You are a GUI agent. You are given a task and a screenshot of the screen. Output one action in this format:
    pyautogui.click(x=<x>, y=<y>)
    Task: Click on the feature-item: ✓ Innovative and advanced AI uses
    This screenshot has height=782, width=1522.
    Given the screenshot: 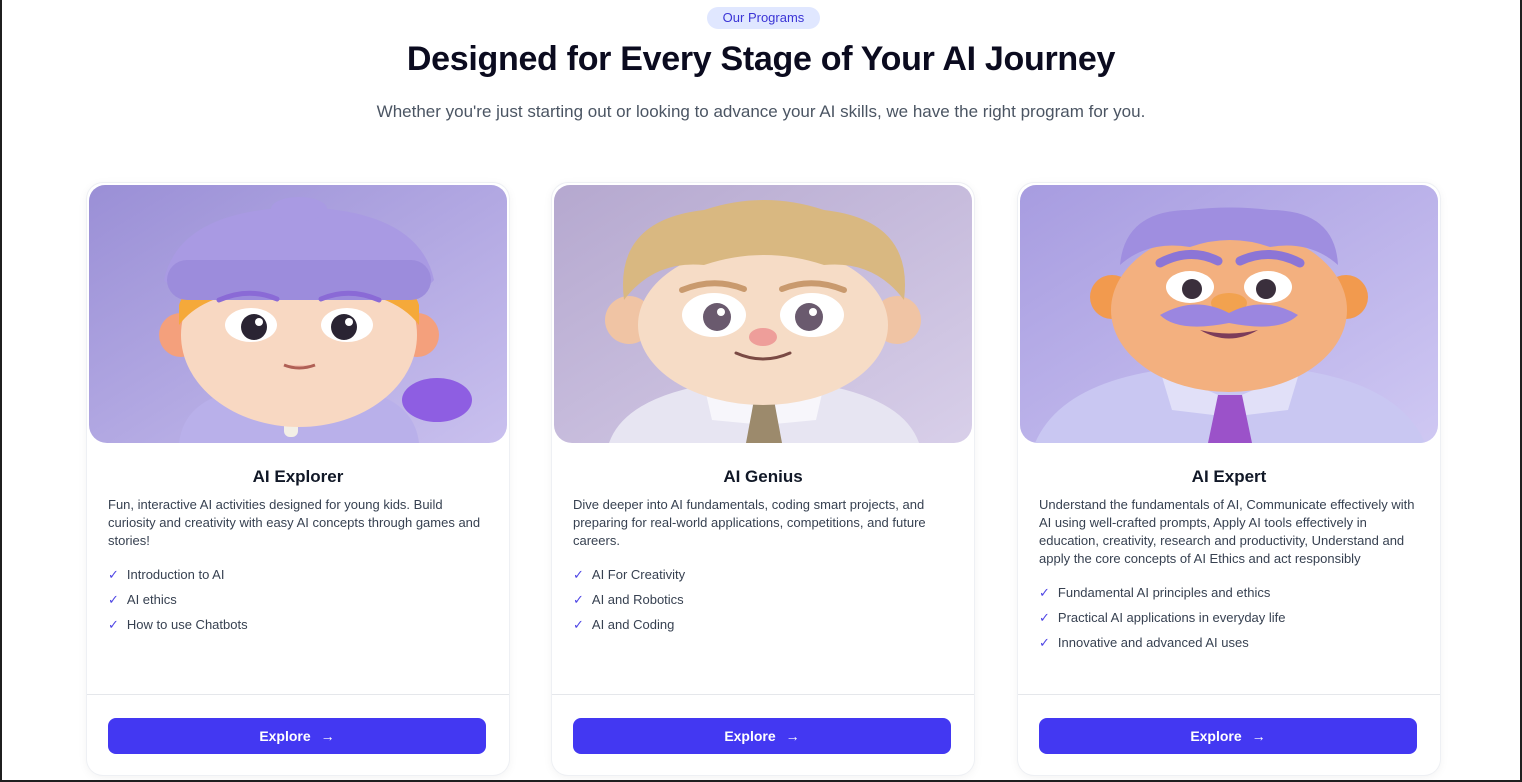 What is the action you would take?
    pyautogui.click(x=1144, y=642)
    